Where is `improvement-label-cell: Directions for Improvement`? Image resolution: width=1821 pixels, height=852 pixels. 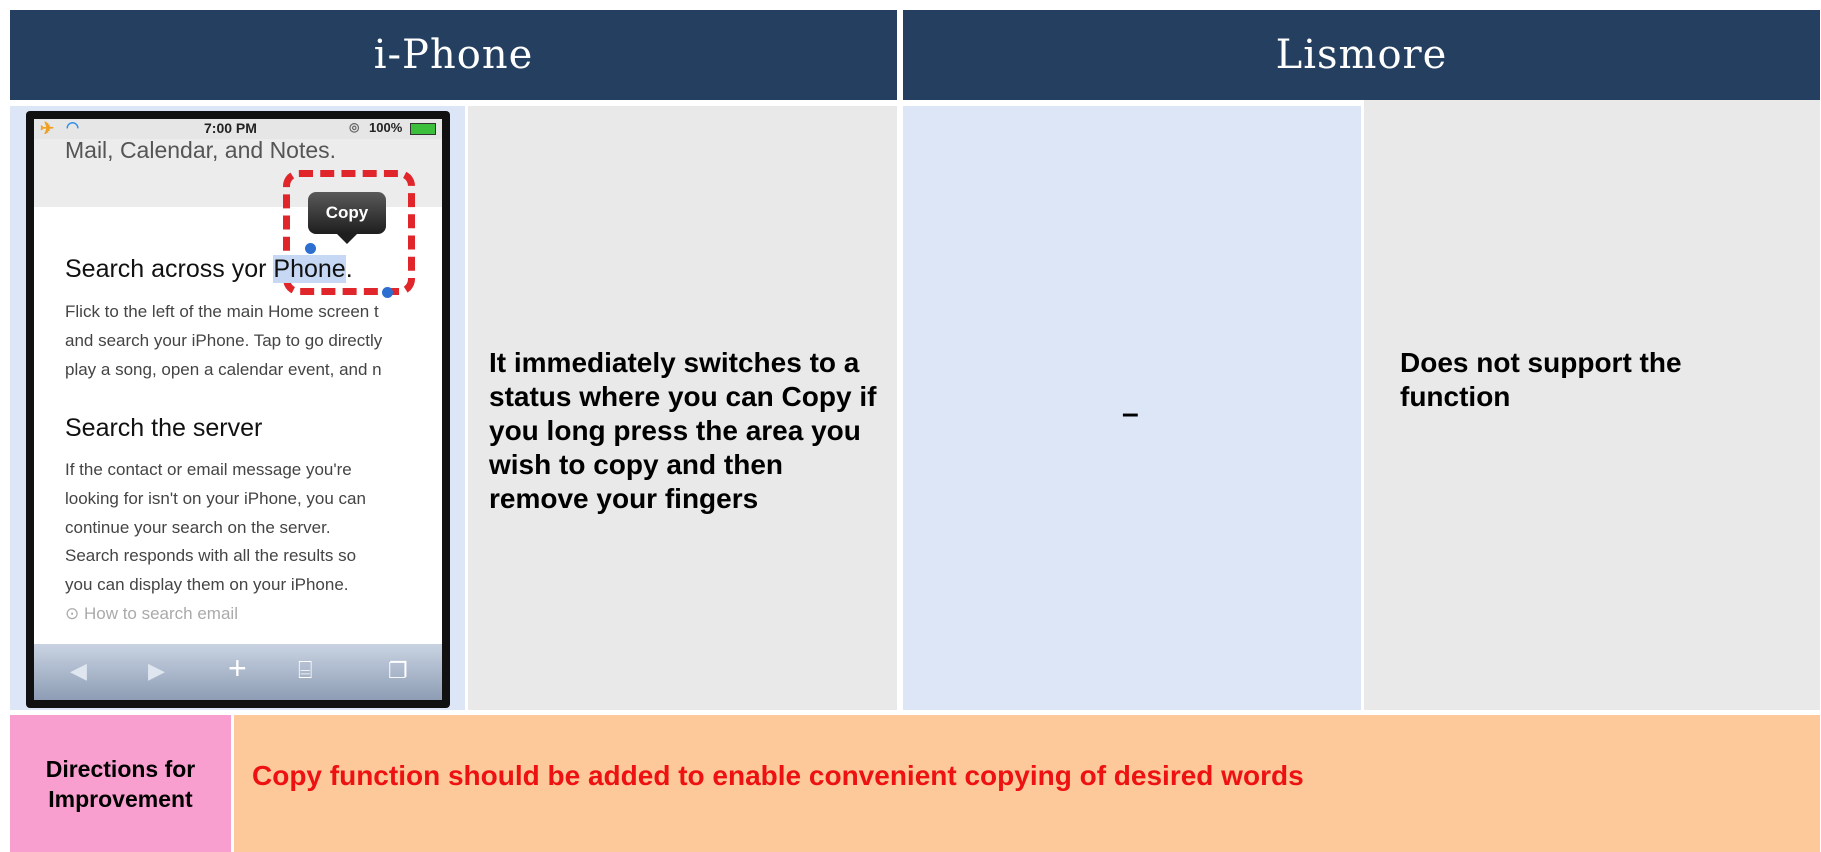 improvement-label-cell: Directions for Improvement is located at coordinates (120, 783).